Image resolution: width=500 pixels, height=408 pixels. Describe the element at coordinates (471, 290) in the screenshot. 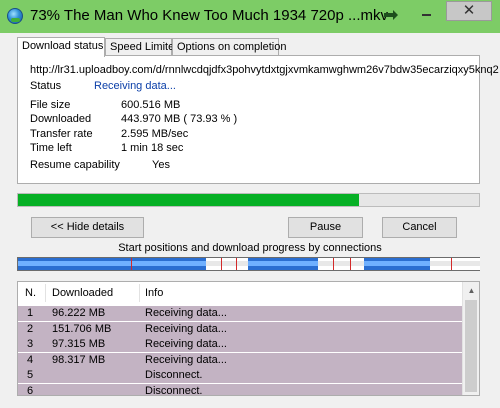

I see `scroll-up-arrow-icon: ▲` at that location.